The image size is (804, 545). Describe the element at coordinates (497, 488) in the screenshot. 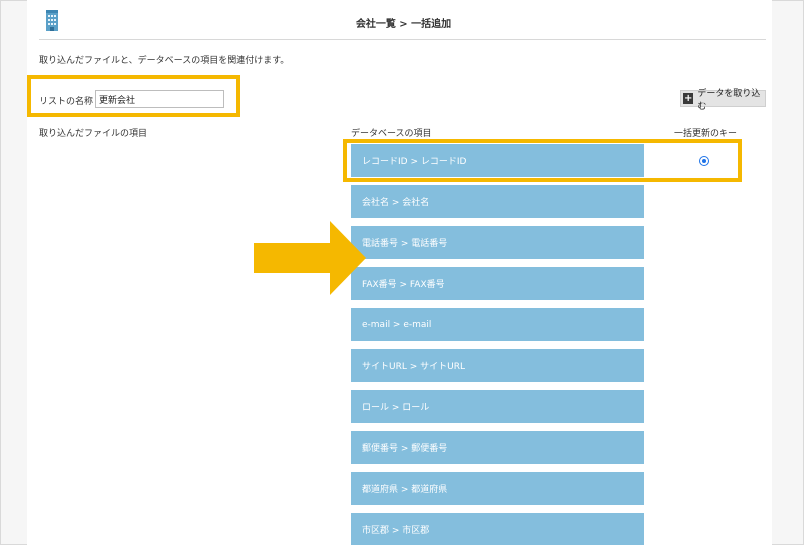

I see `db-field-prefecture: 都道府県 > 都道府県` at that location.